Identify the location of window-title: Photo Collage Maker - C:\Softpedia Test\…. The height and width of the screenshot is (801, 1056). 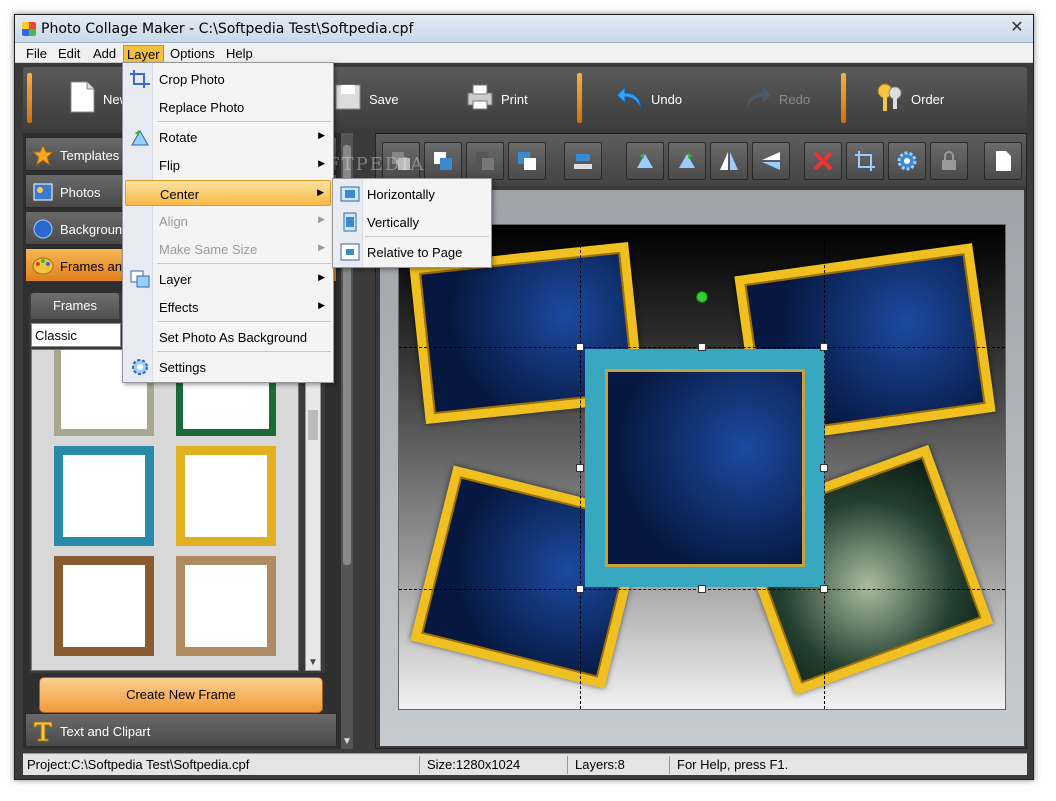
(227, 29).